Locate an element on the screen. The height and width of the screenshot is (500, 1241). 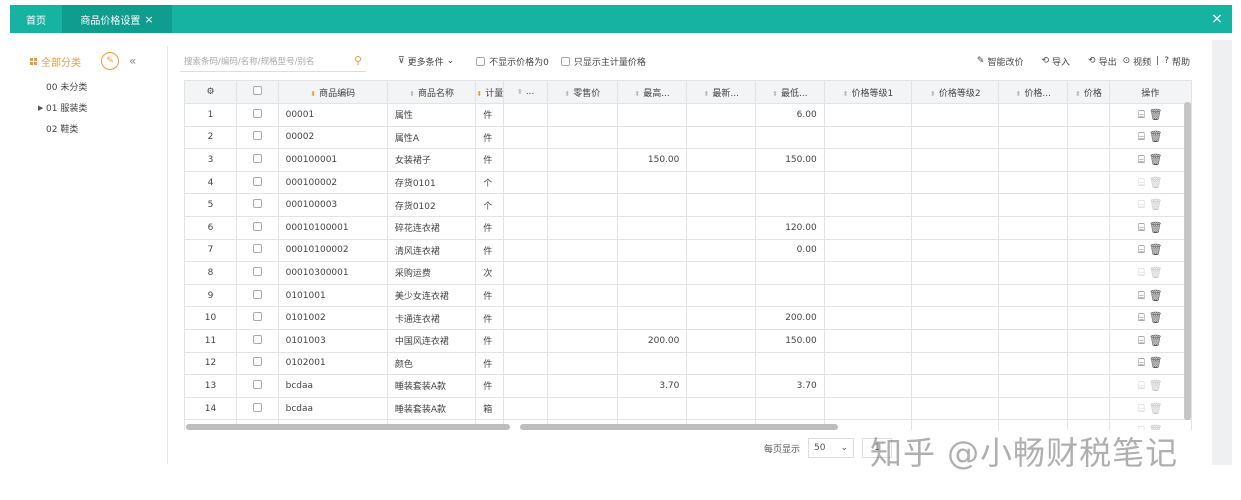
table-row: 6 00010100001 碎花连衣裙件 120.00 ⌸ 🗑 is located at coordinates (688, 227).